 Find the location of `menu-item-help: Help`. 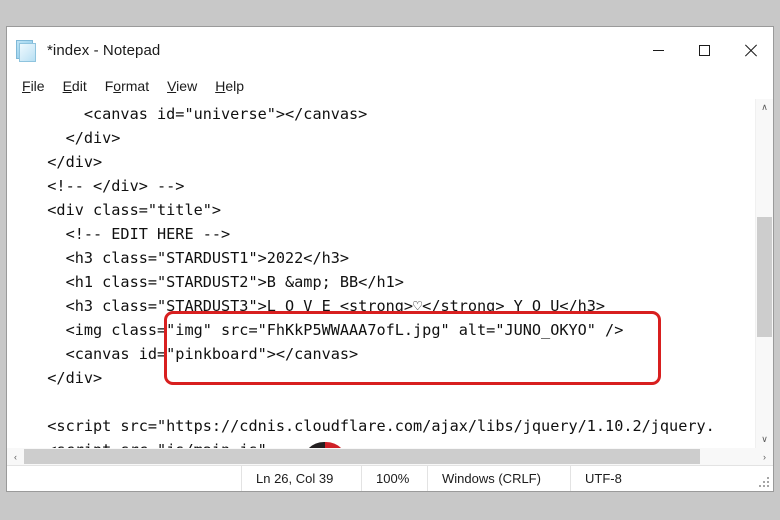

menu-item-help: Help is located at coordinates (229, 86).